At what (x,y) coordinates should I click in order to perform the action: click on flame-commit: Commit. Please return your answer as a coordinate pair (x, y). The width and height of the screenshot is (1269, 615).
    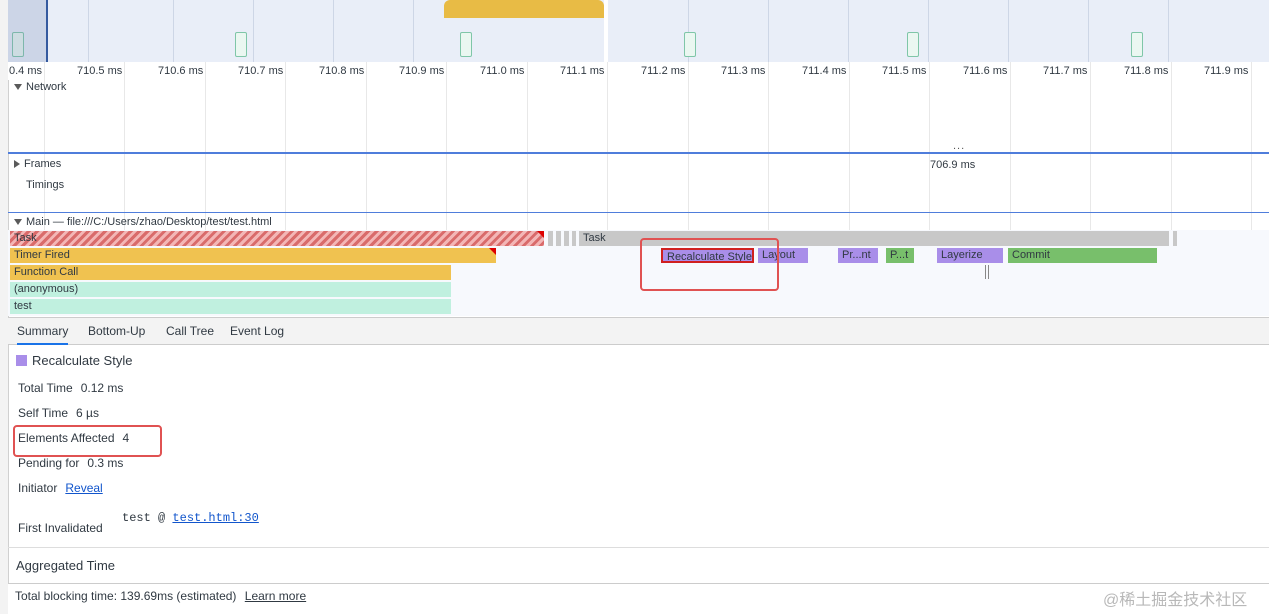
    Looking at the image, I should click on (1082, 255).